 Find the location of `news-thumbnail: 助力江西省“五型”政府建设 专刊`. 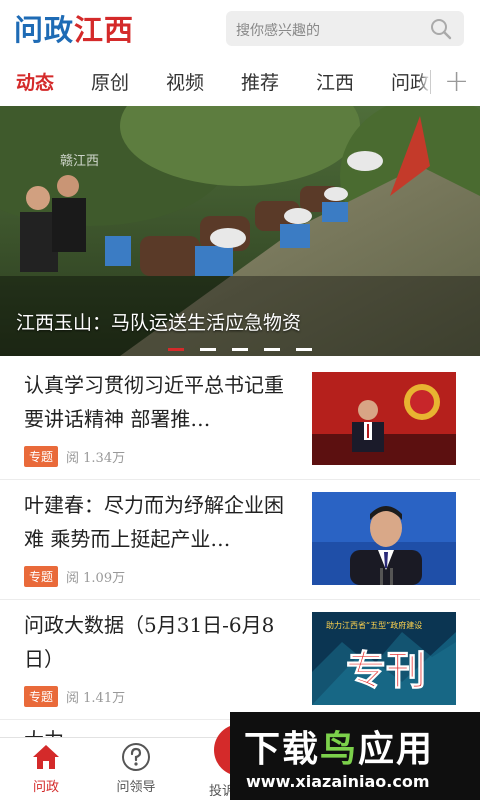

news-thumbnail: 助力江西省“五型”政府建设 专刊 is located at coordinates (384, 658).